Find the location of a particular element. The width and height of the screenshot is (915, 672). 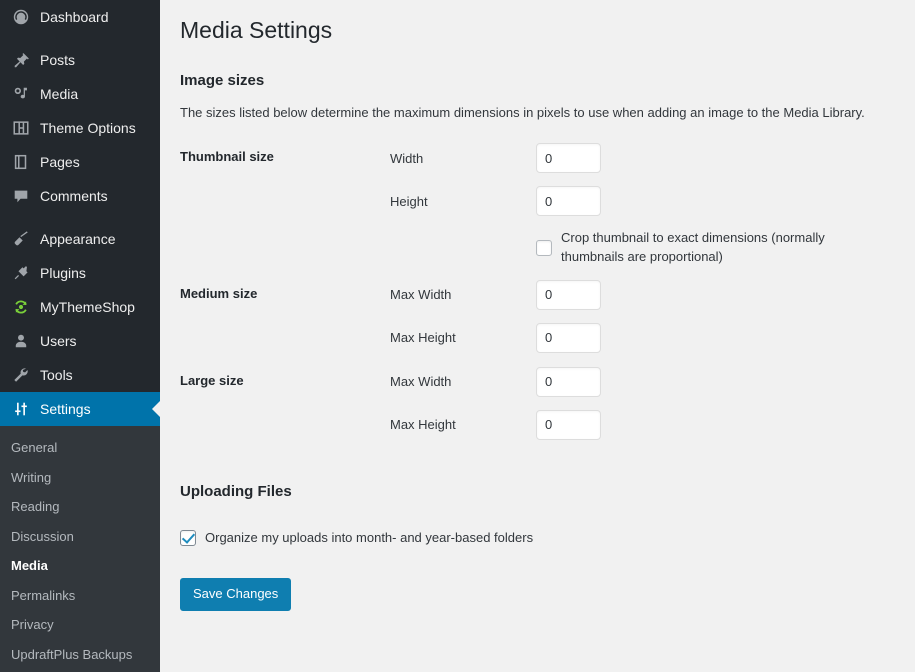

submenu-item-media: Media is located at coordinates (80, 566).